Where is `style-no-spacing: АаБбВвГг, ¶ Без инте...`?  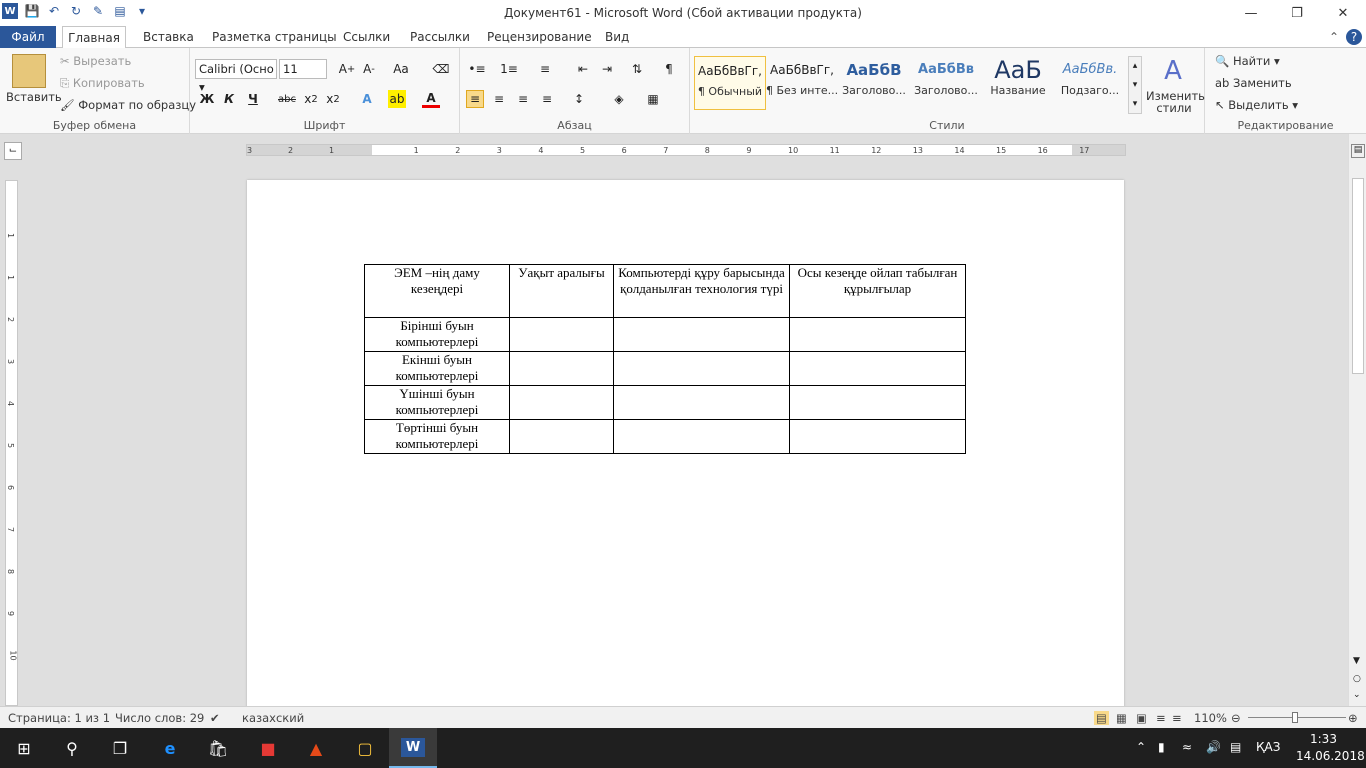 style-no-spacing: АаБбВвГг, ¶ Без инте... is located at coordinates (802, 83).